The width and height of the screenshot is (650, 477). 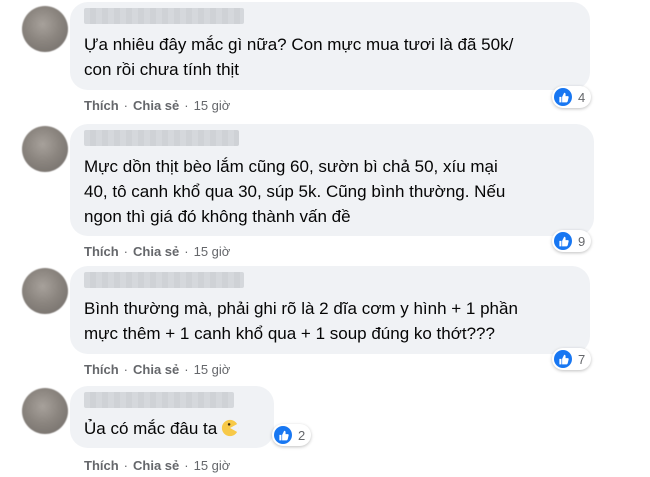 I want to click on comment-text: Ủa có mắc đâu ta, so click(x=161, y=428).